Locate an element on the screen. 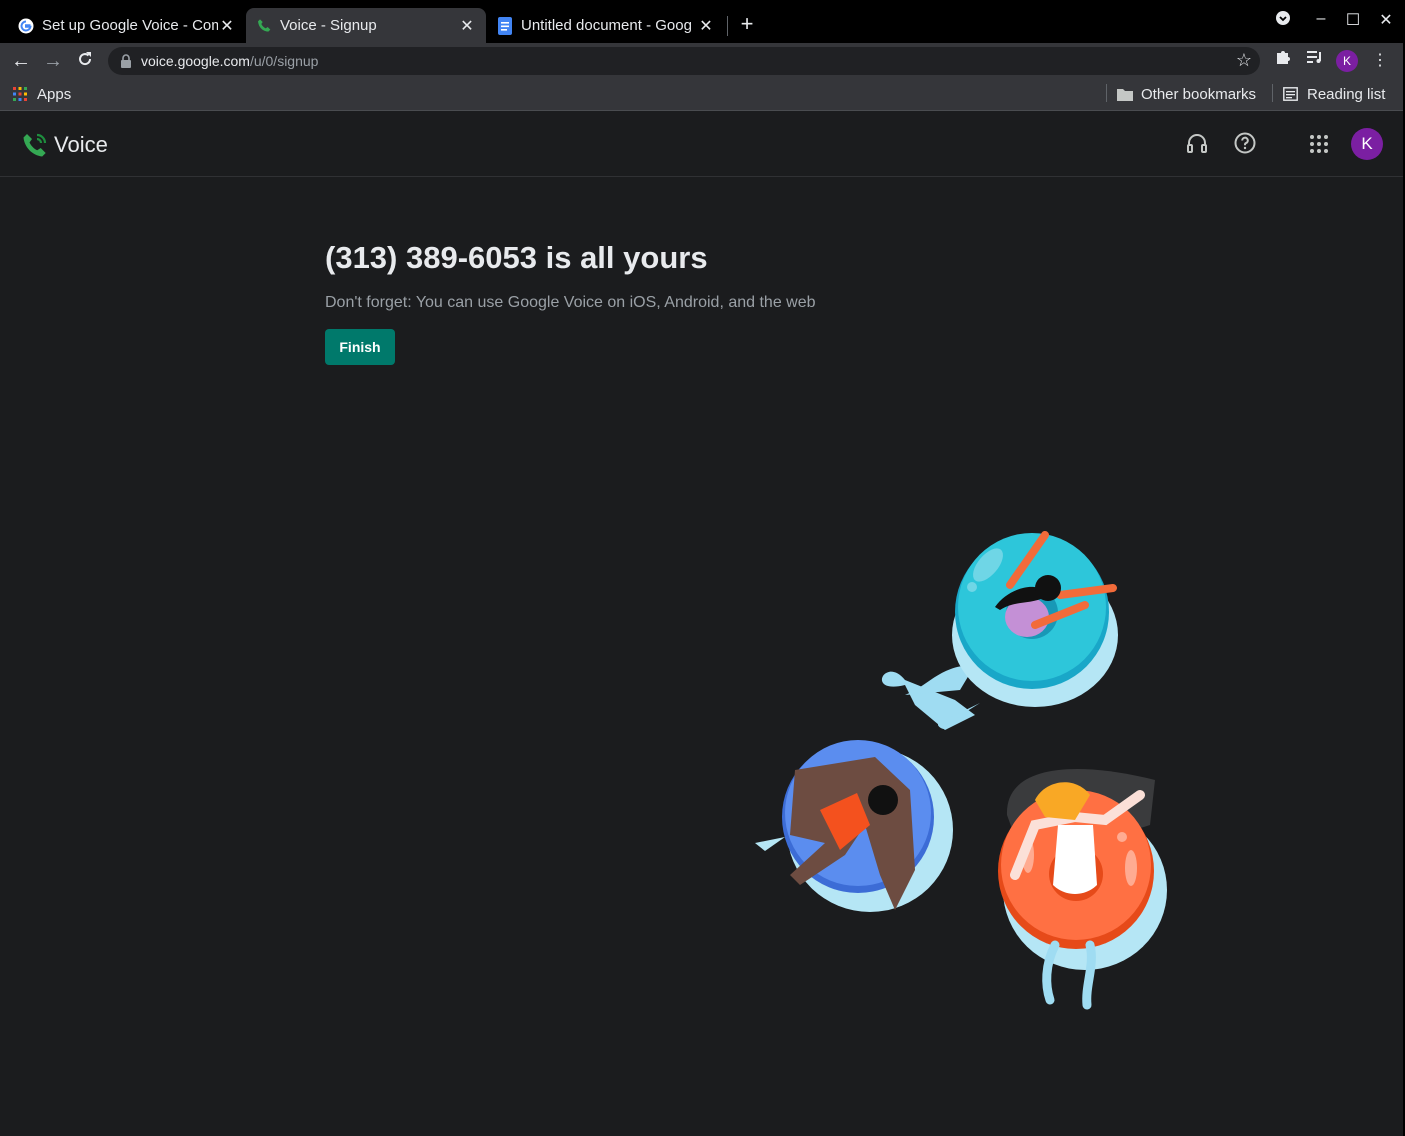 The width and height of the screenshot is (1405, 1136). tab-divider is located at coordinates (727, 26).